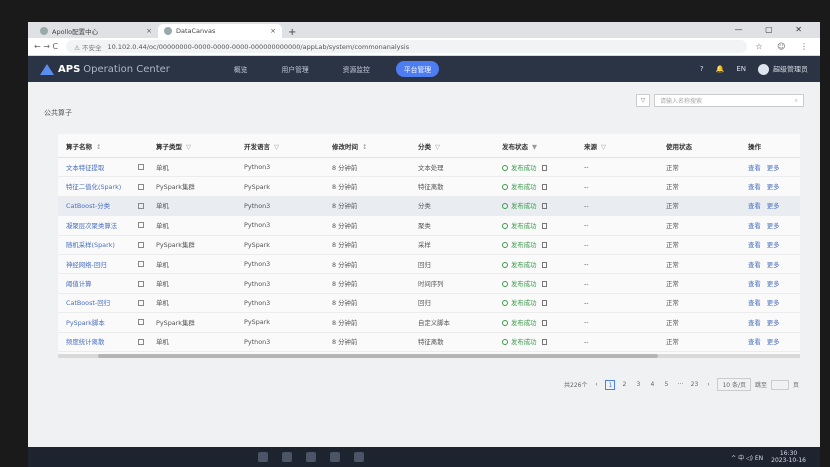 The width and height of the screenshot is (830, 467). I want to click on table-row: 频度统计离散 单机 Python3 8 分钟前 特征离散 发布成功 -- 正常 查看 更多, so click(429, 342).